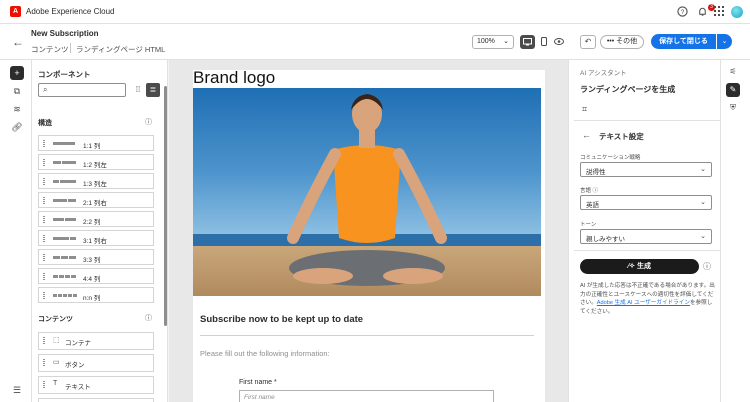 Image resolution: width=750 pixels, height=402 pixels. Describe the element at coordinates (96, 219) in the screenshot. I see `structure-item: 2:2 列` at that location.